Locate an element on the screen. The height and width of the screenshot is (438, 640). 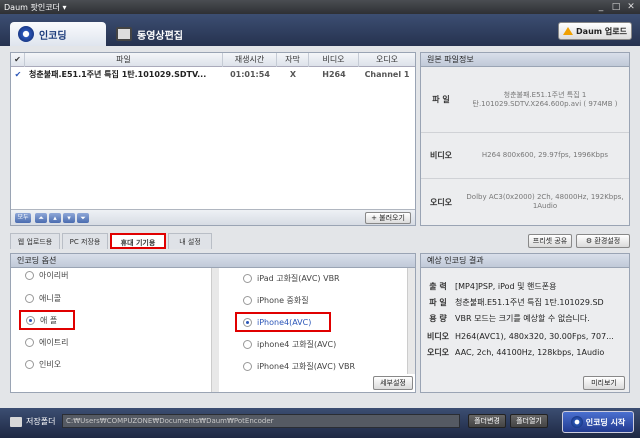
option-label: iPhone4 고화질(AVC) VBR is located at coordinates (306, 366).